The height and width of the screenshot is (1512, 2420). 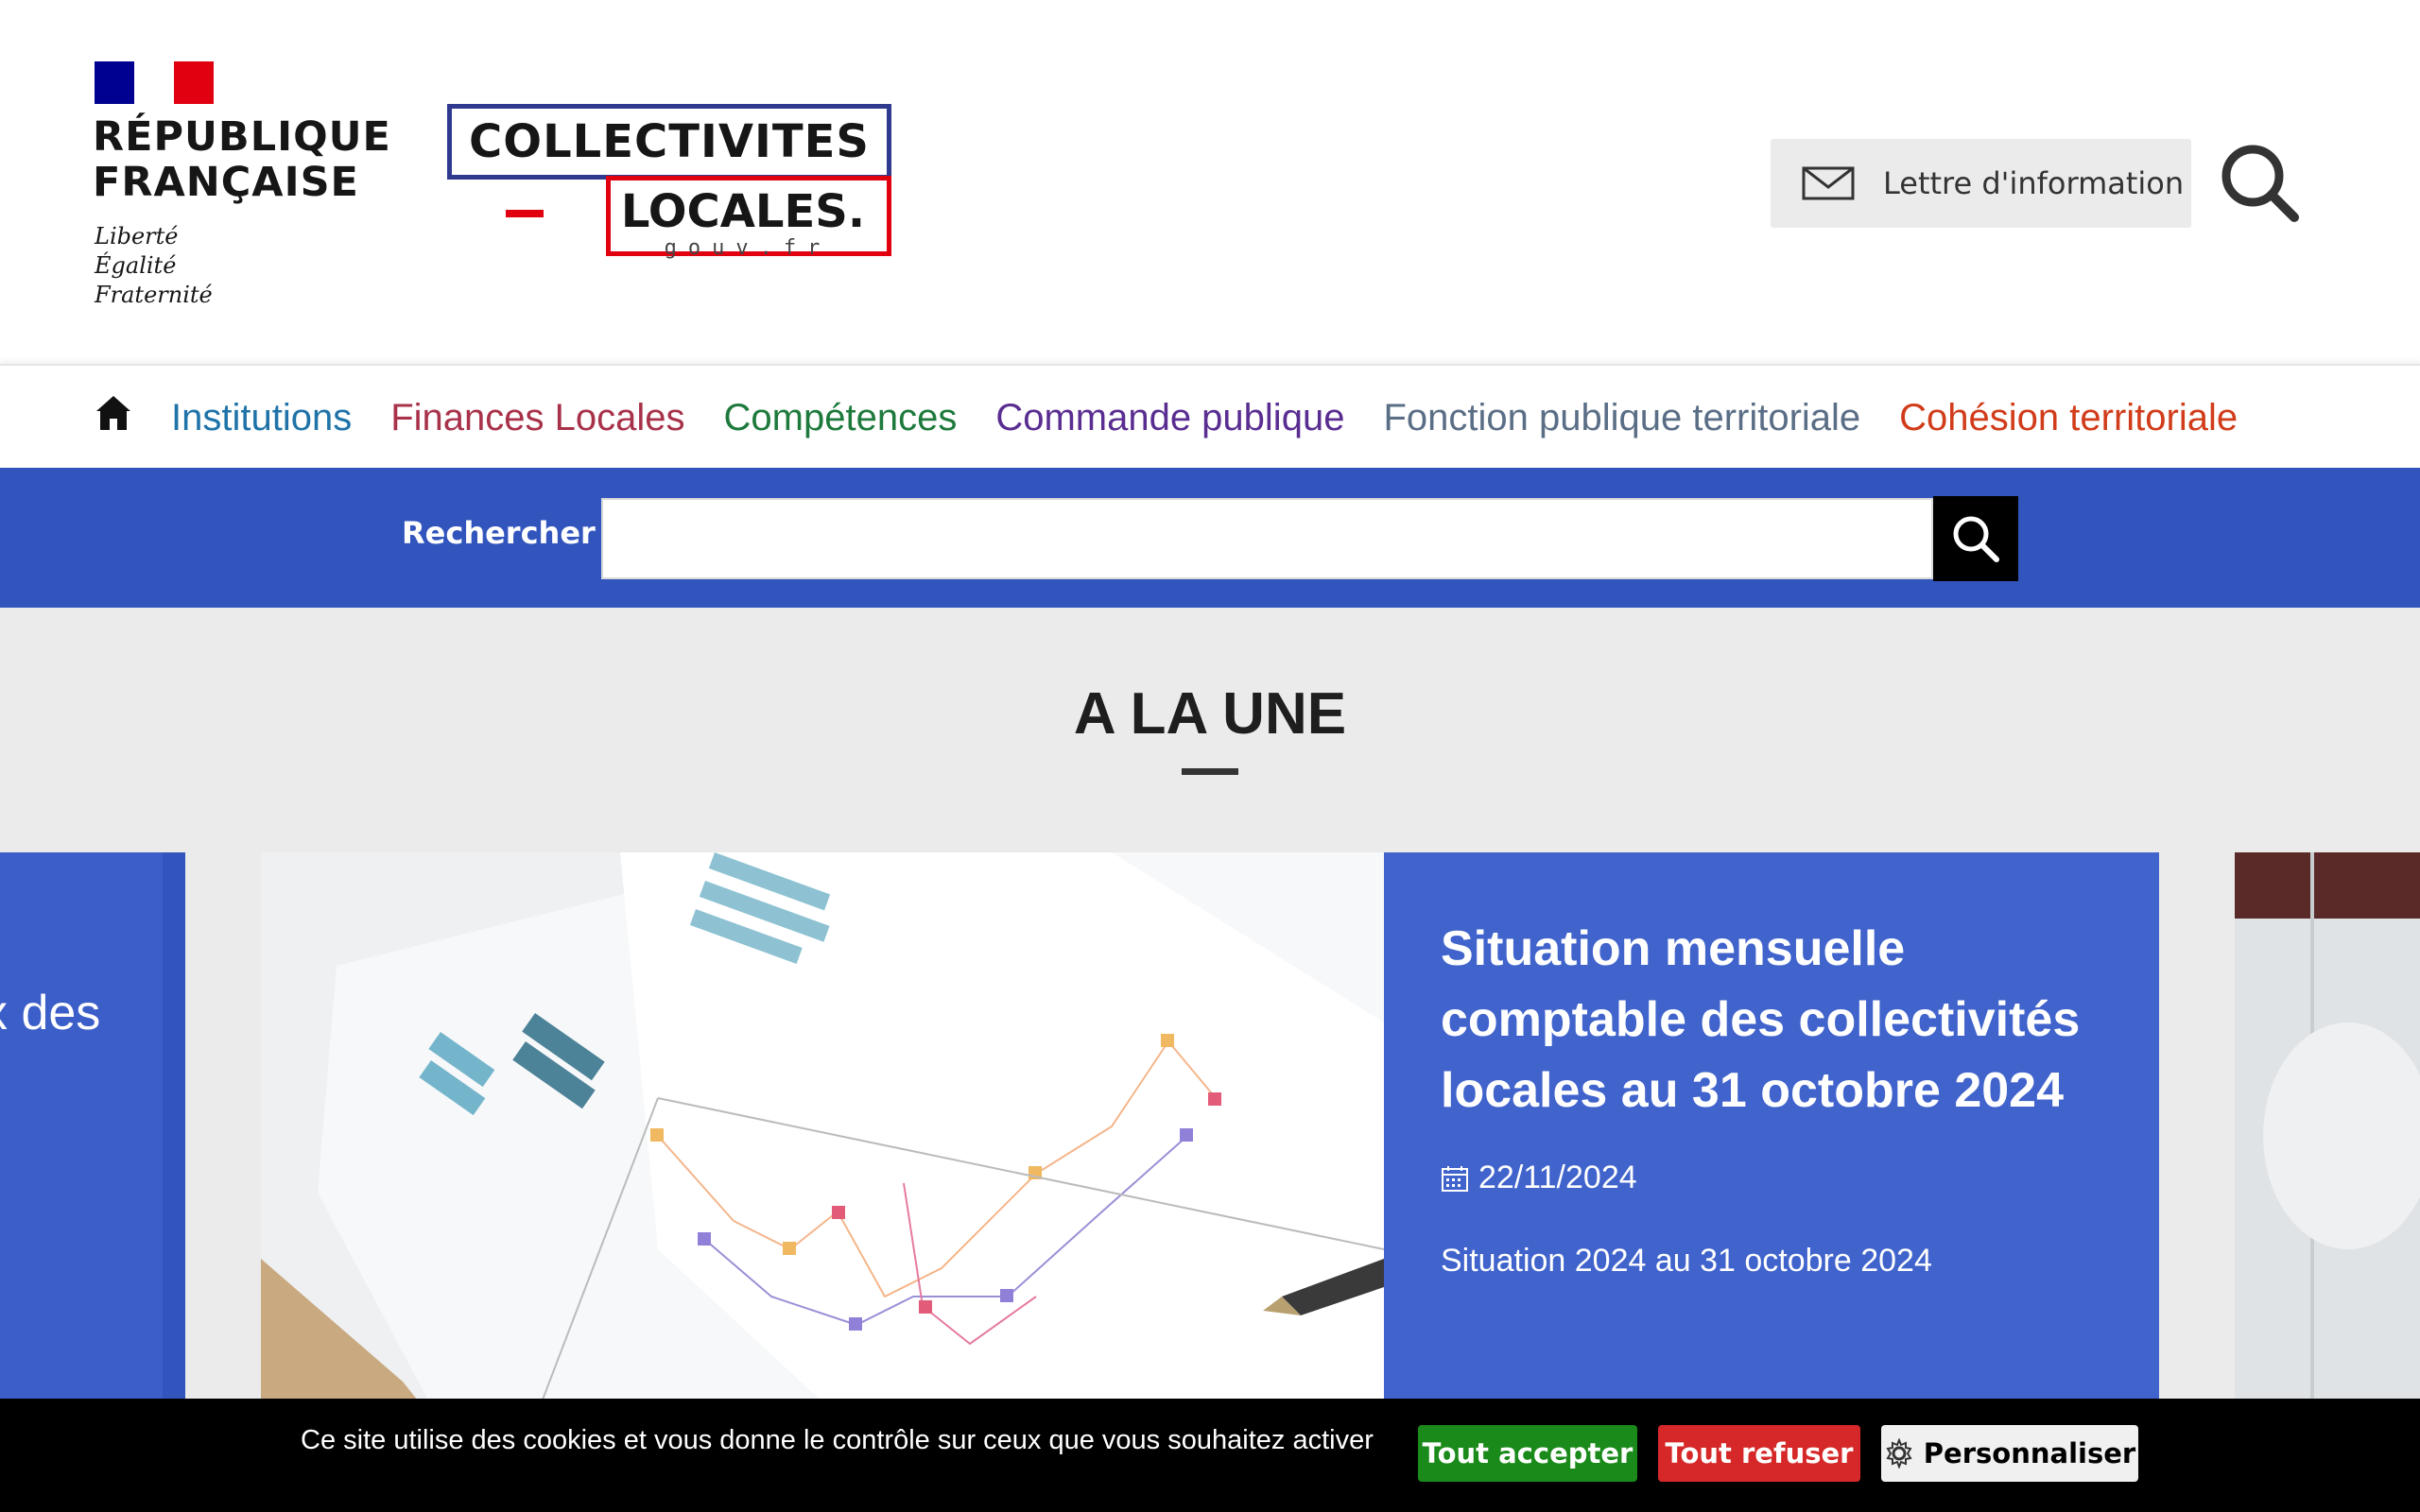 What do you see at coordinates (1558, 1177) in the screenshot?
I see `article-date-value: 22/11/2024` at bounding box center [1558, 1177].